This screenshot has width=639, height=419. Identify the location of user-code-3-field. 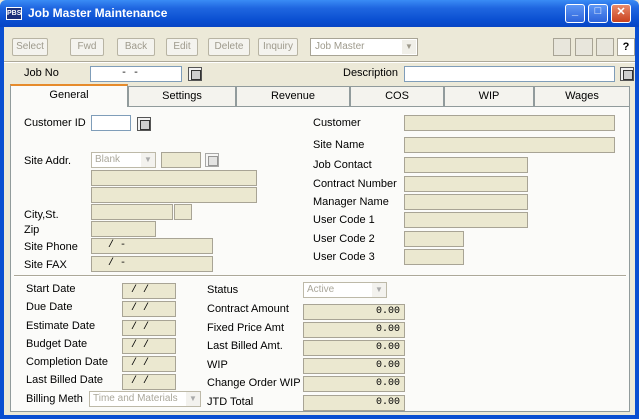
(434, 257).